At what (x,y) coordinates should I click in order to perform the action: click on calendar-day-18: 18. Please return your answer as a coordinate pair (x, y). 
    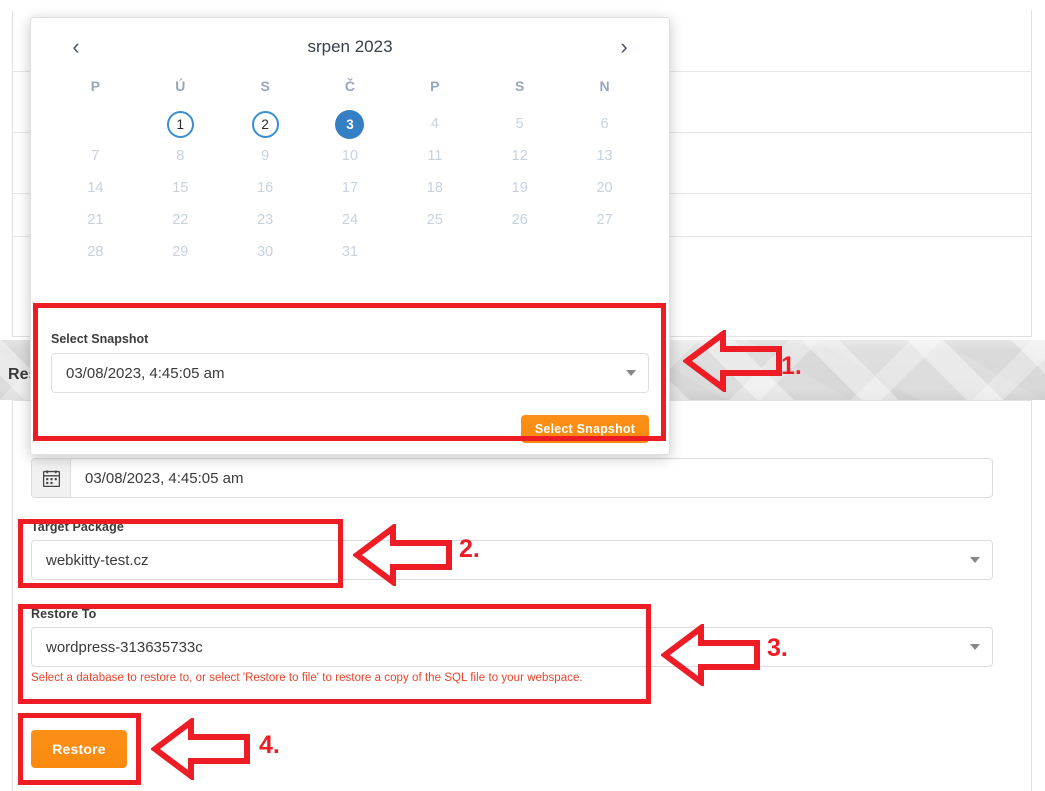
    Looking at the image, I should click on (434, 188).